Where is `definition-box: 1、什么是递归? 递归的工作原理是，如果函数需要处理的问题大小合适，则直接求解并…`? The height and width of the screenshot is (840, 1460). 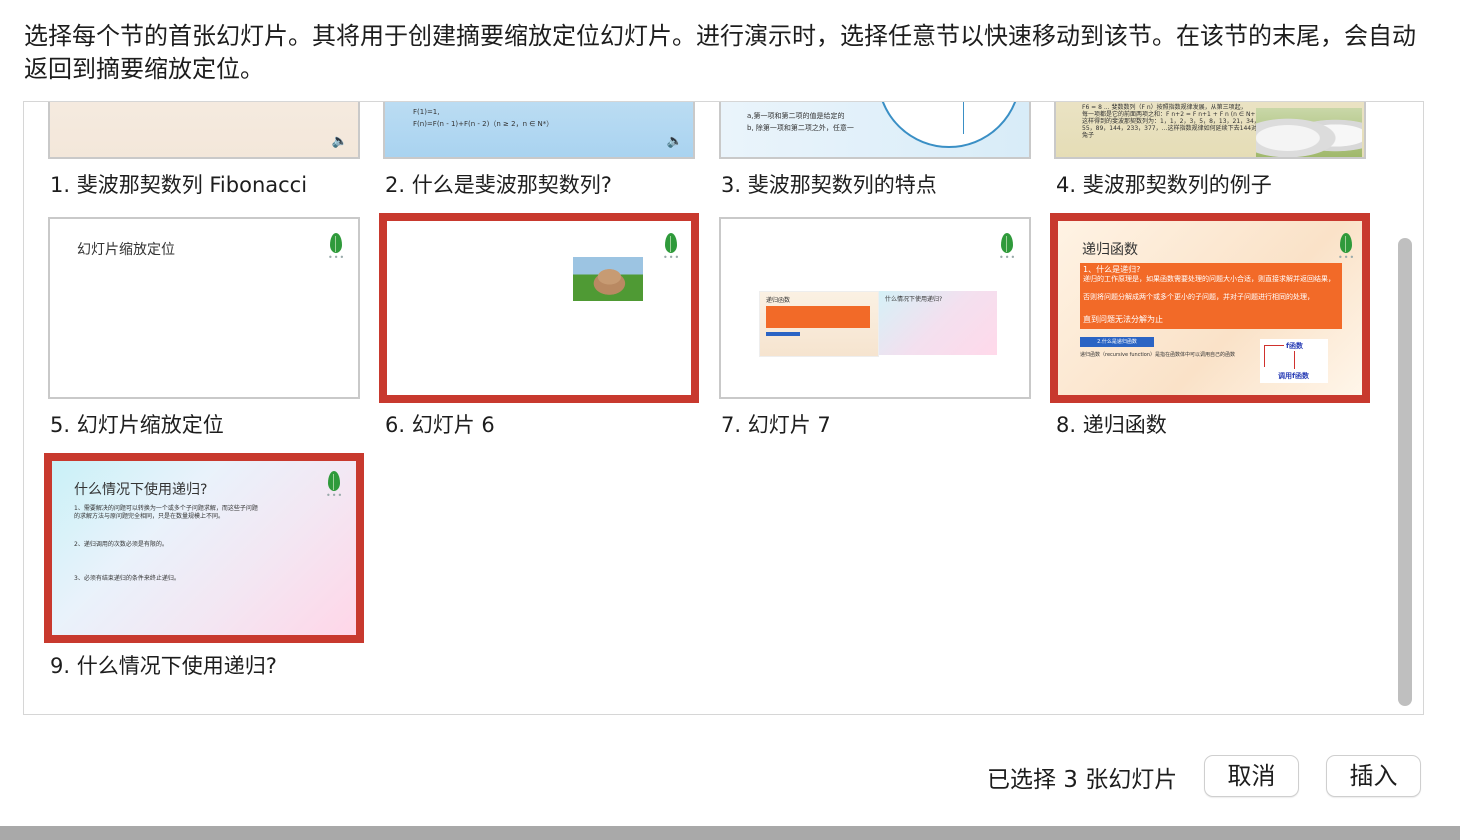
definition-box: 1、什么是递归? 递归的工作原理是，如果函数需要处理的问题大小合适，则直接求解并… is located at coordinates (1211, 296).